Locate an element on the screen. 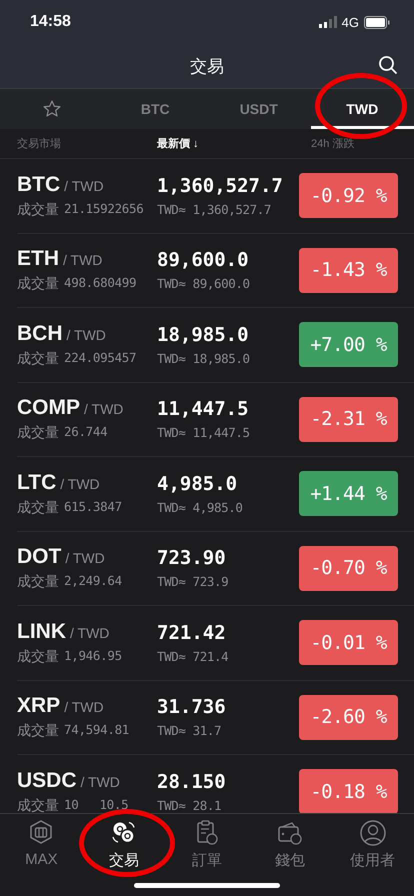 This screenshot has height=896, width=414. last-price: 1,360,527.7 is located at coordinates (220, 185).